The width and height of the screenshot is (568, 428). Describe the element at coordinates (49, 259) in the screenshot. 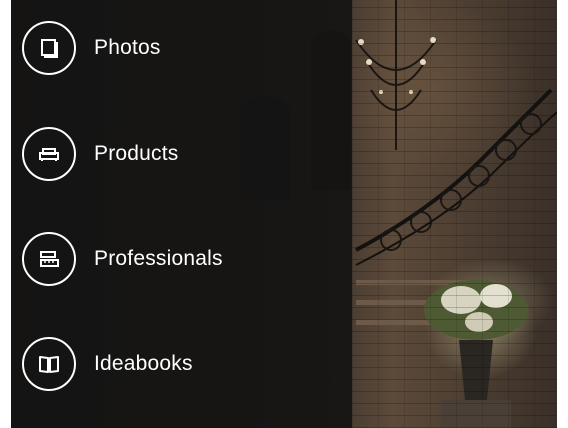

I see `ruler-icon` at that location.